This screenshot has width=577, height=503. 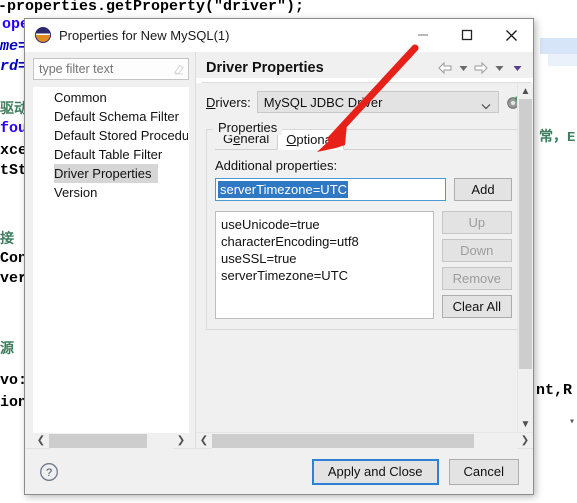 I want to click on bg-code-line: nt,R, so click(x=554, y=390).